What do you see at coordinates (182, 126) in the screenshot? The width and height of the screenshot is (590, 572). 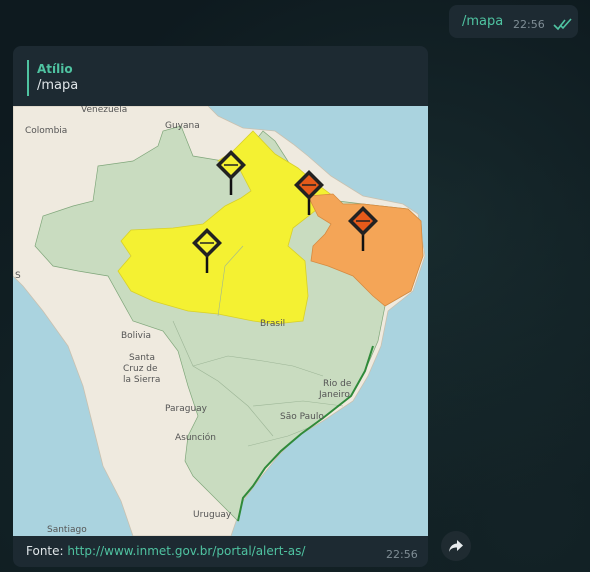 I see `label-guyana: Guyana` at bounding box center [182, 126].